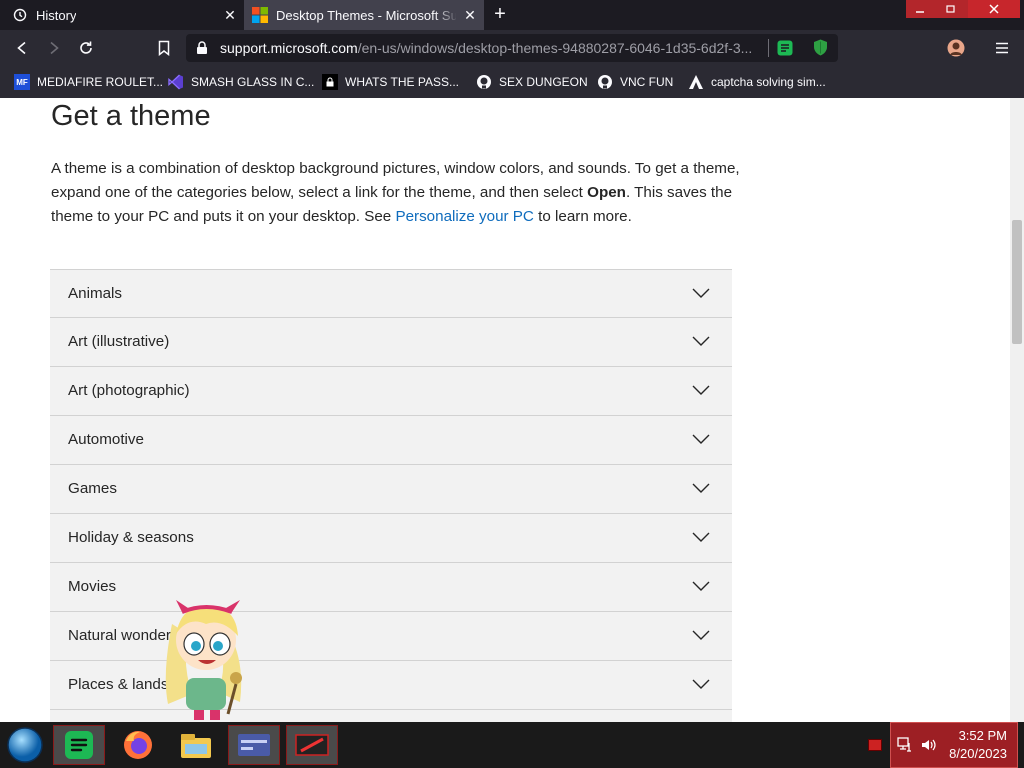 The width and height of the screenshot is (1024, 768). What do you see at coordinates (205, 658) in the screenshot?
I see `cartoon-character-sticker` at bounding box center [205, 658].